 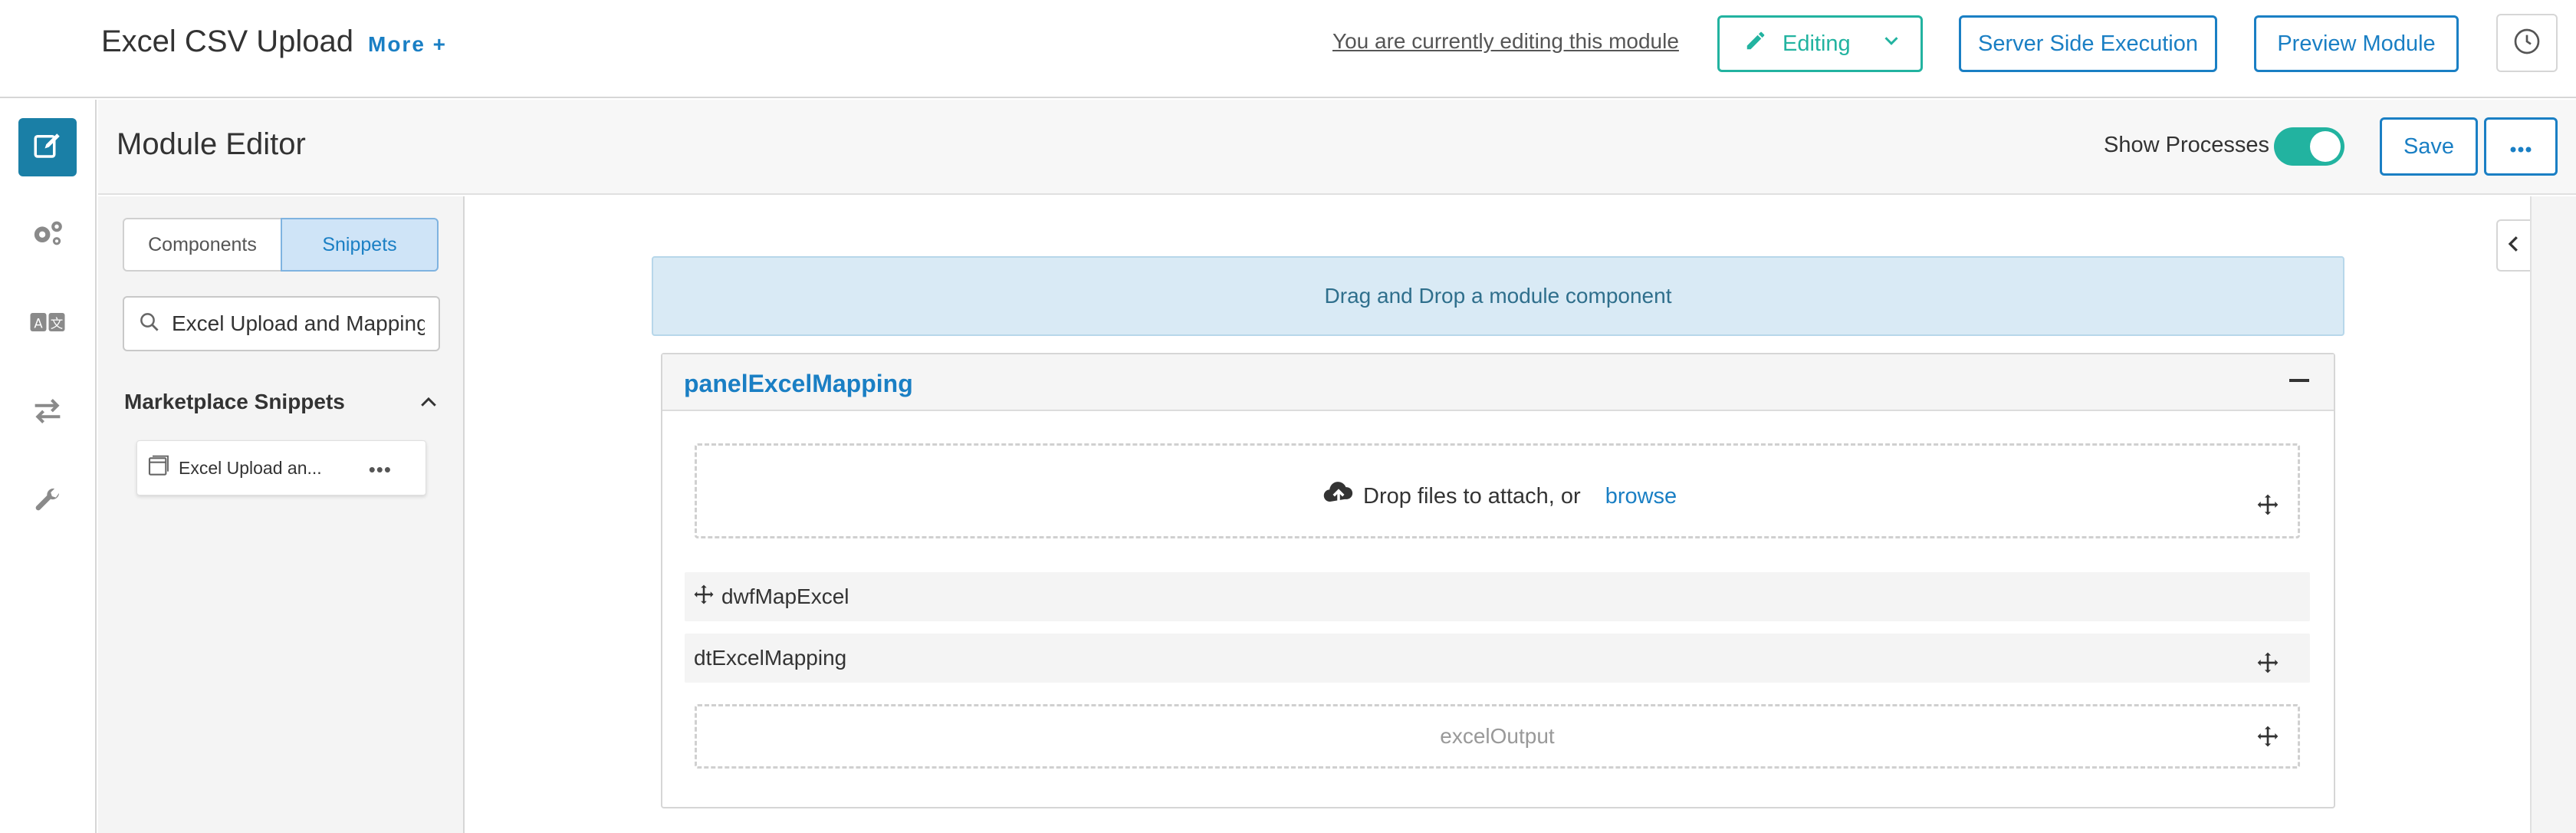 I want to click on dt-excel-mapping-row: dtExcelMapping, so click(x=1498, y=658).